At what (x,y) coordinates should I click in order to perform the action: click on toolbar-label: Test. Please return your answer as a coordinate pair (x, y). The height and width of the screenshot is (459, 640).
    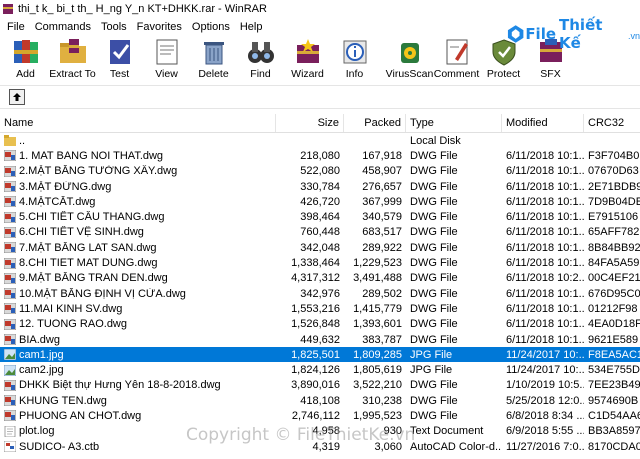
    Looking at the image, I should click on (119, 74).